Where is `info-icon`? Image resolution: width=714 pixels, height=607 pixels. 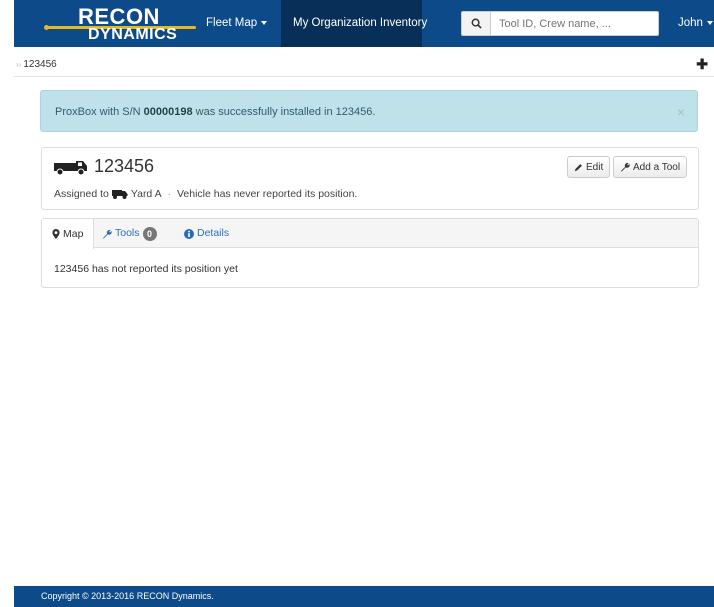
info-icon is located at coordinates (189, 233).